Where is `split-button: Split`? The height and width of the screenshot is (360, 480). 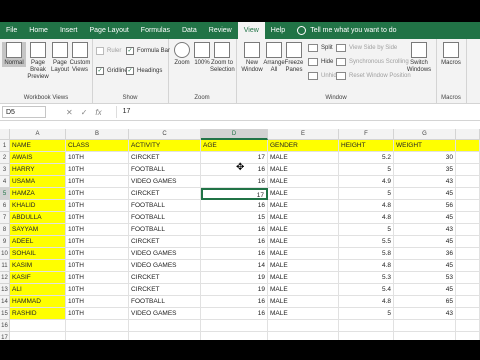
split-button: Split is located at coordinates (320, 48).